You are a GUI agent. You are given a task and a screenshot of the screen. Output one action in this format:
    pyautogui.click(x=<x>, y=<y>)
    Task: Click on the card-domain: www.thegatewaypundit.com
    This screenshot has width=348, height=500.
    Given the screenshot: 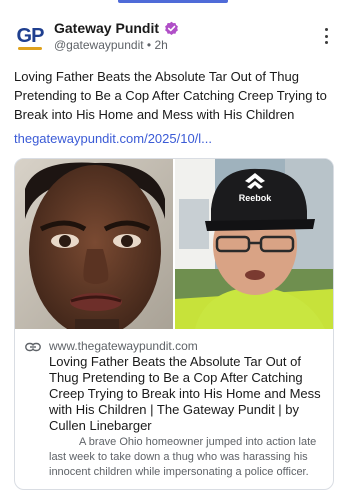 What is the action you would take?
    pyautogui.click(x=123, y=346)
    